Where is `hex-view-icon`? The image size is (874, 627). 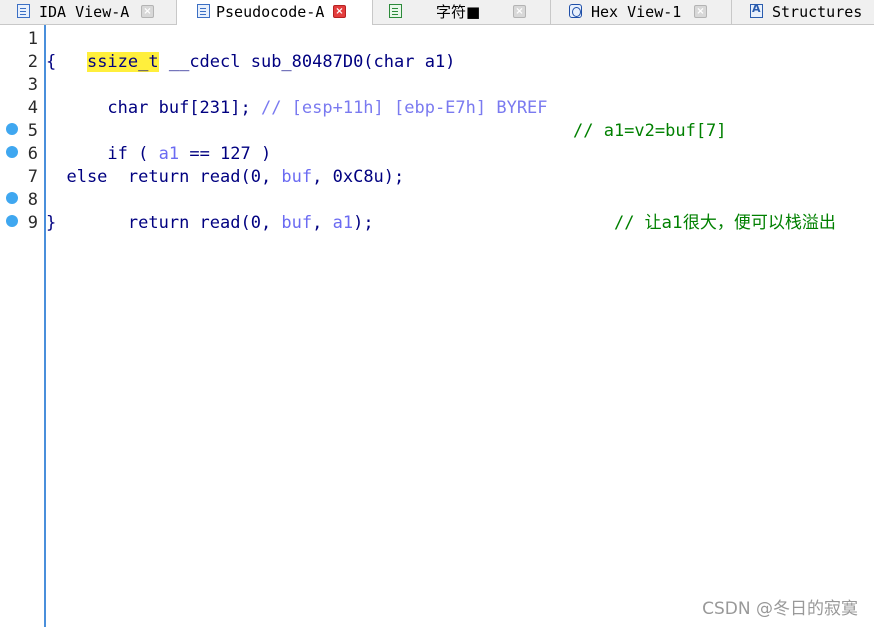 hex-view-icon is located at coordinates (575, 11).